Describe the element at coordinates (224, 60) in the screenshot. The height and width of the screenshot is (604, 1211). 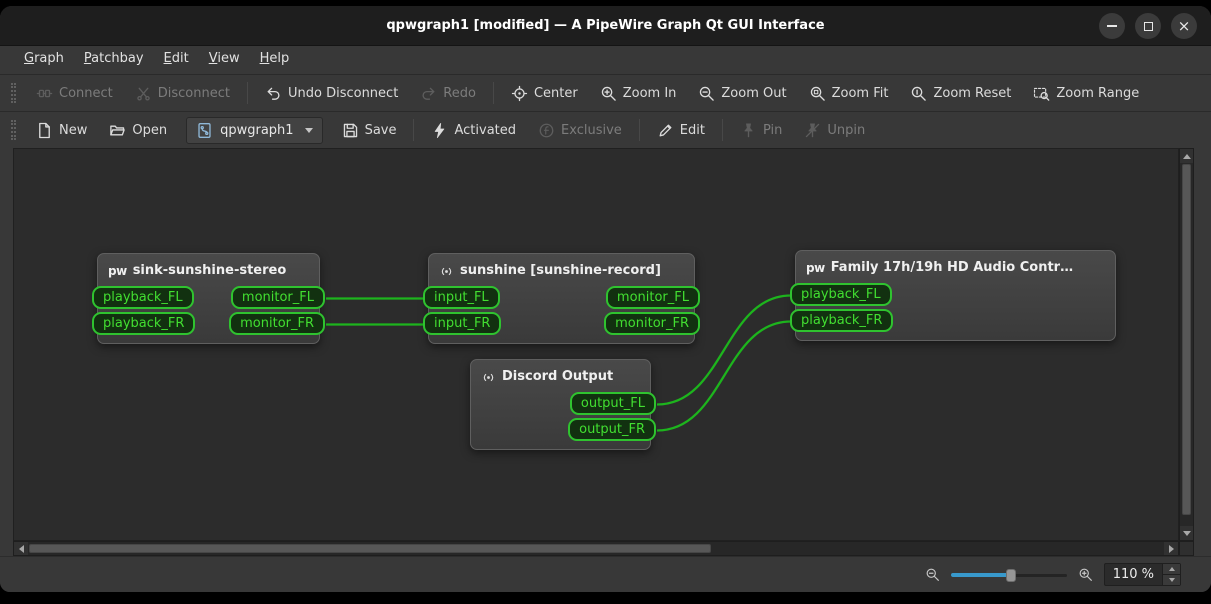
I see `menu-view: View` at that location.